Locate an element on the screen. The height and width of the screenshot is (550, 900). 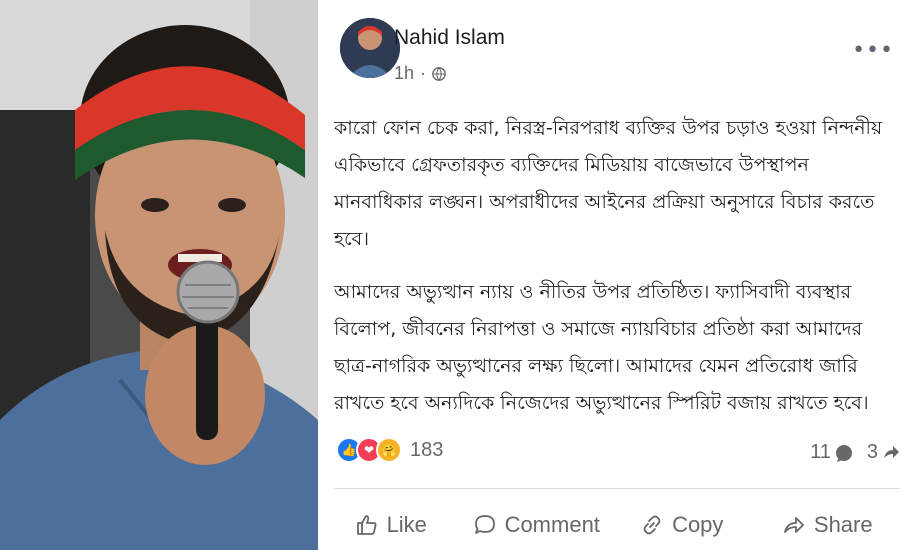
reaction-summary: 👍 ❤ 🤗 183 is located at coordinates (389, 450).